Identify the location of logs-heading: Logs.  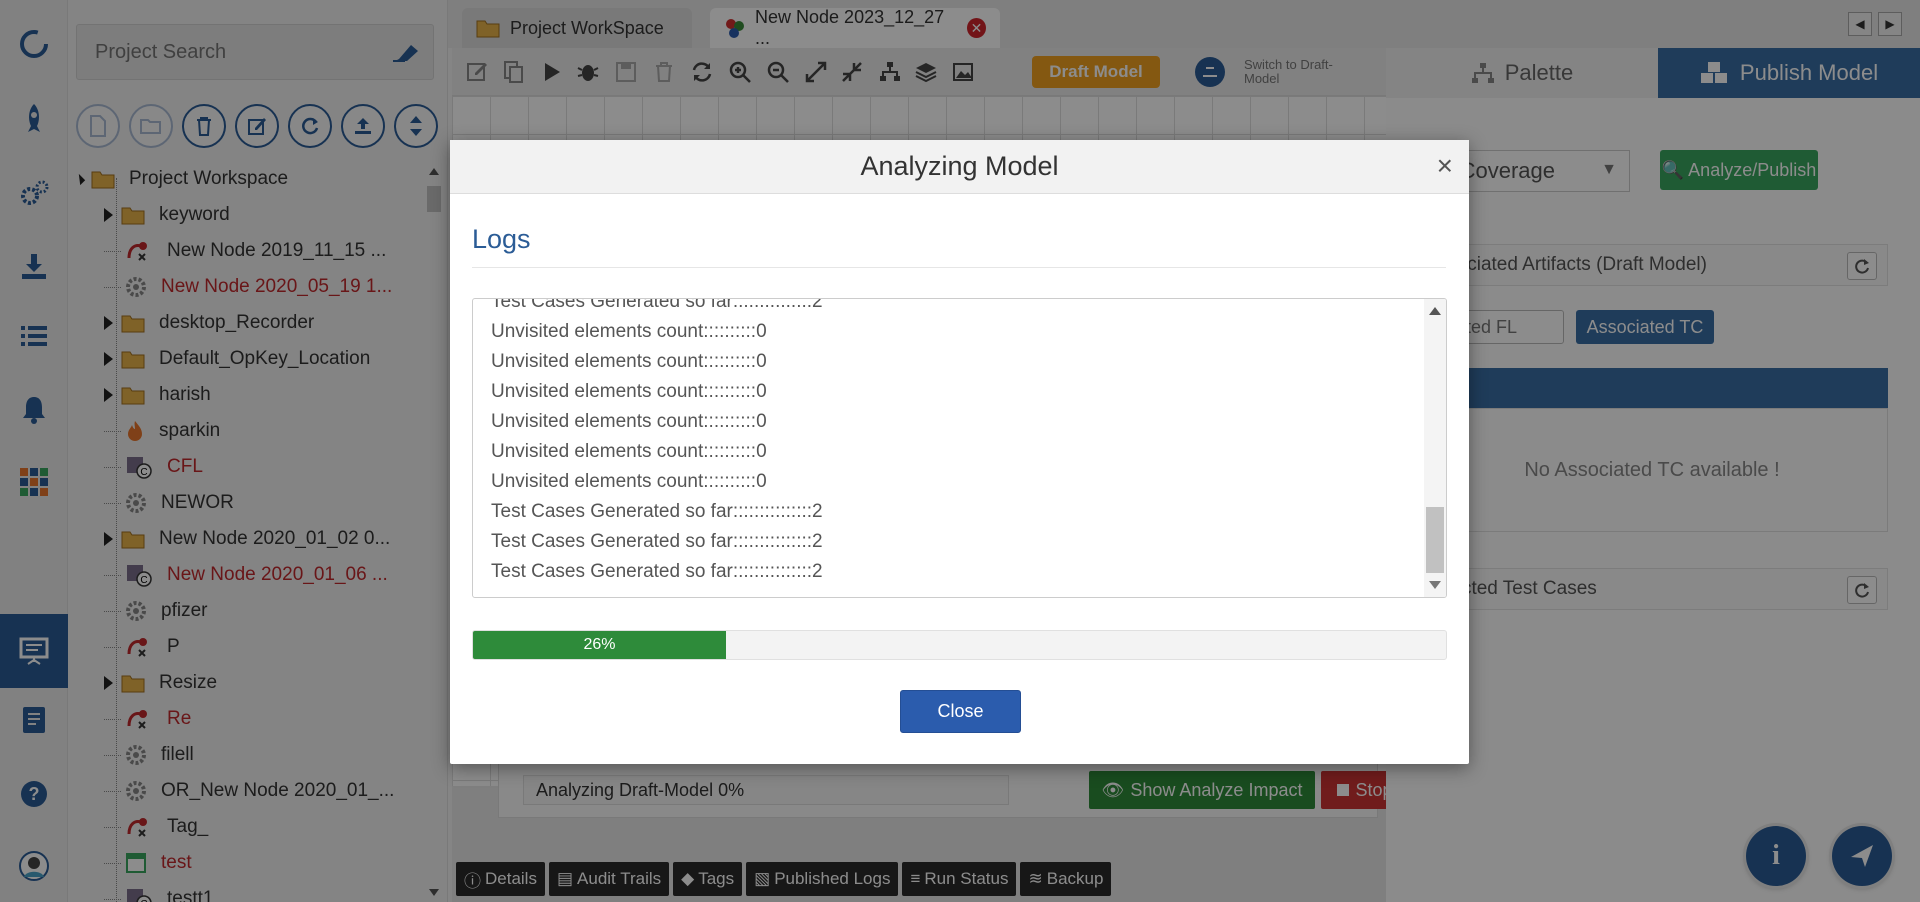
(501, 239).